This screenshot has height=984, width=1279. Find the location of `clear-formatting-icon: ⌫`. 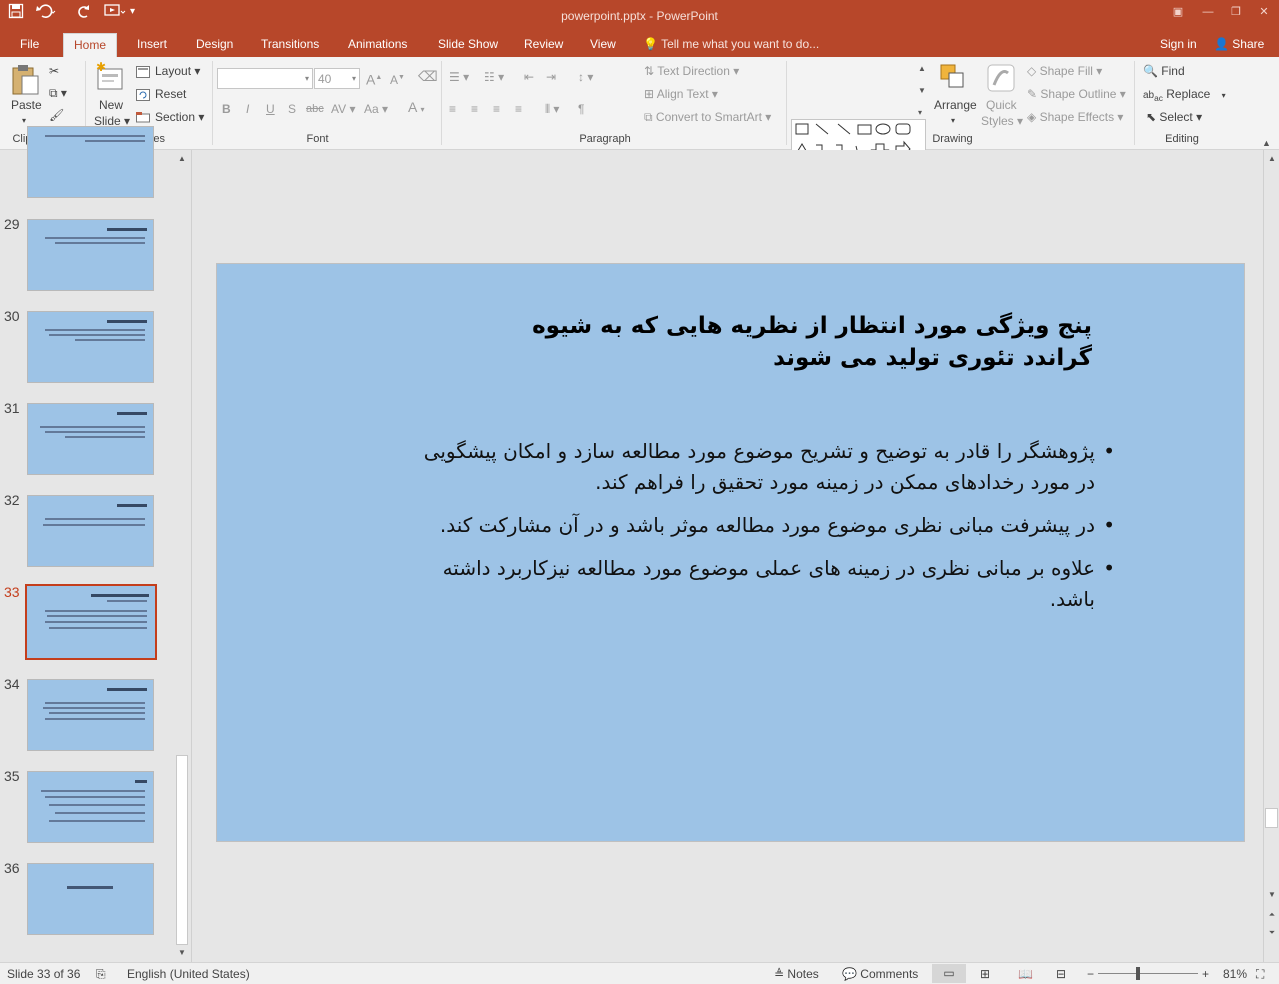

clear-formatting-icon: ⌫ is located at coordinates (428, 76).